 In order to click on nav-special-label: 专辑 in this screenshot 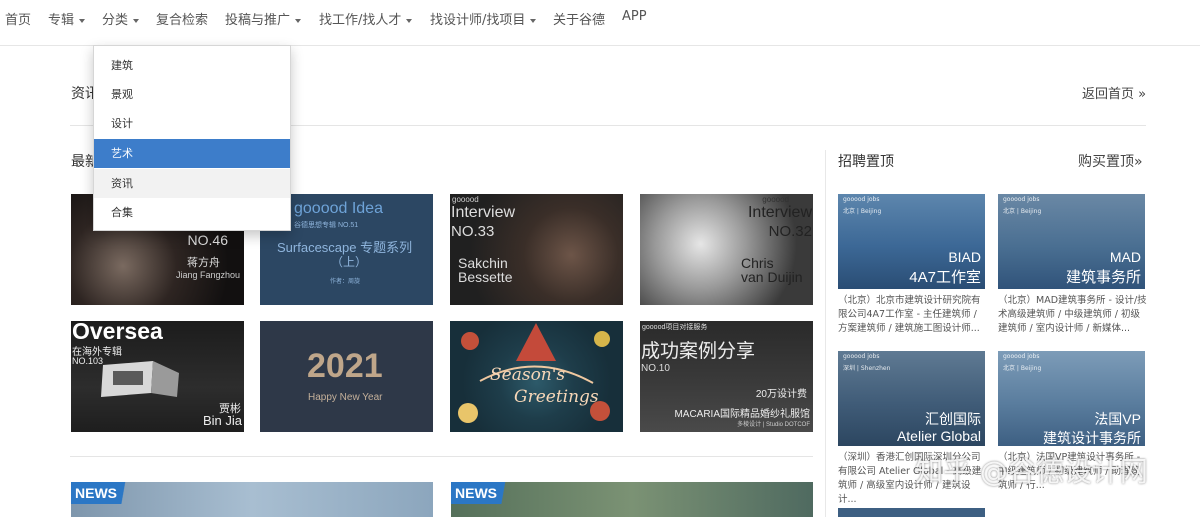, I will do `click(61, 20)`.